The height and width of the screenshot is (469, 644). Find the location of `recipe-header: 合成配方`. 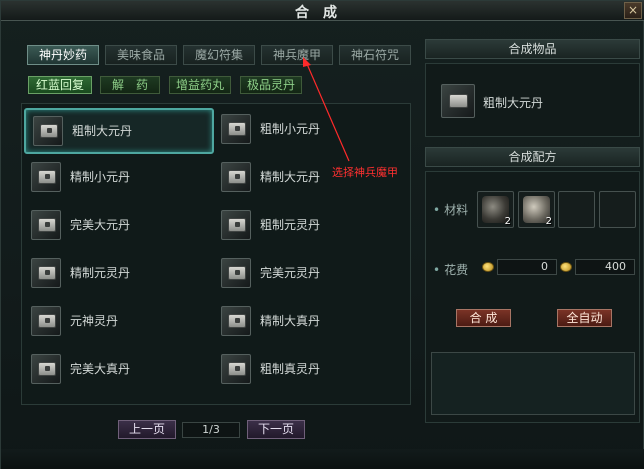

recipe-header: 合成配方 is located at coordinates (532, 157).